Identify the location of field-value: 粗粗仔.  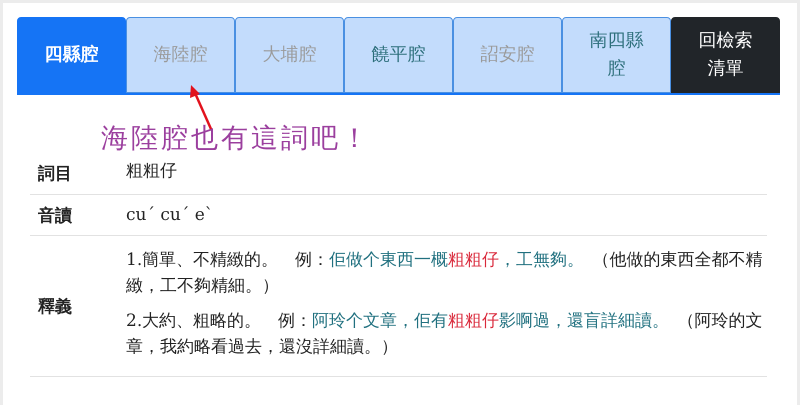
(151, 171).